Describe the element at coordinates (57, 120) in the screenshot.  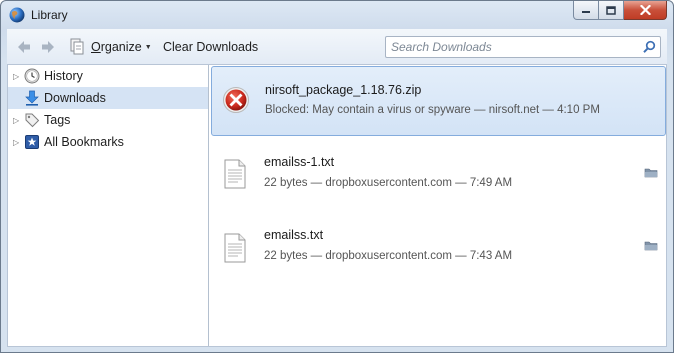
I see `sidebar-item-label: Tags` at that location.